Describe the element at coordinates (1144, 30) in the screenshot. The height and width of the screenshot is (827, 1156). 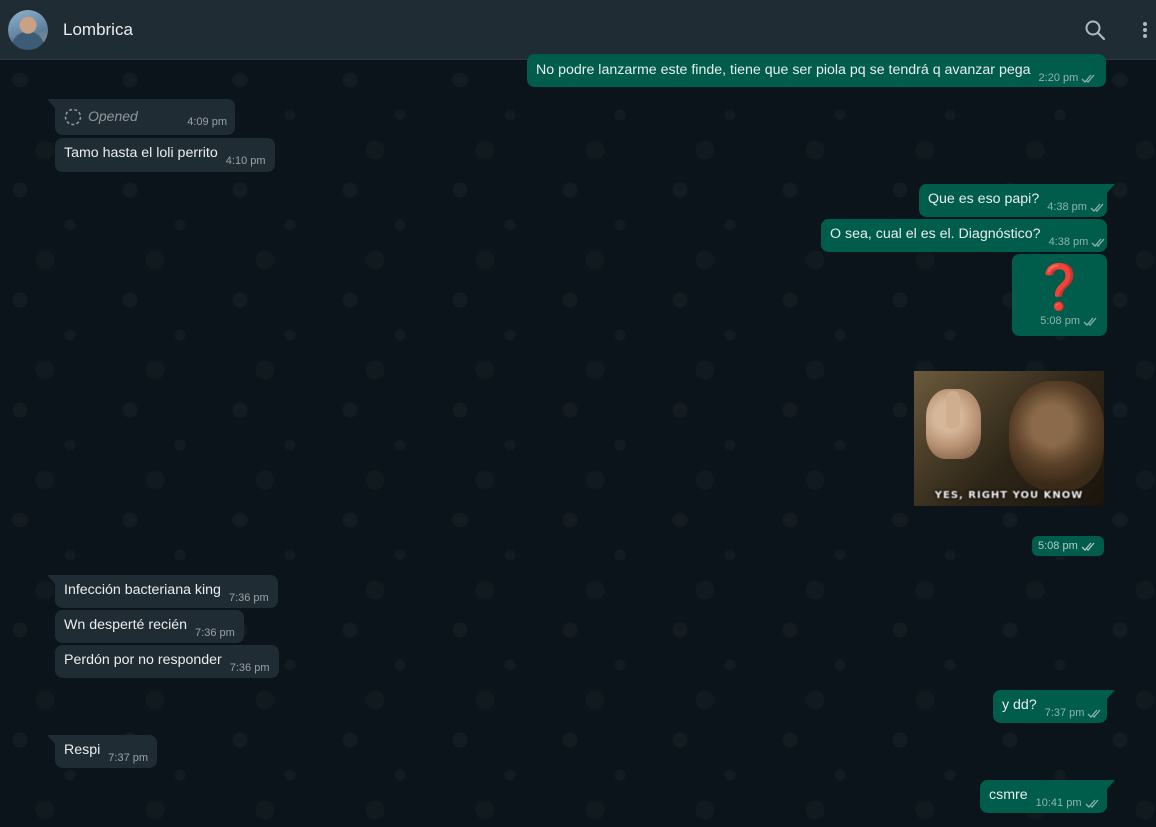
I see `more-vertical-icon` at that location.